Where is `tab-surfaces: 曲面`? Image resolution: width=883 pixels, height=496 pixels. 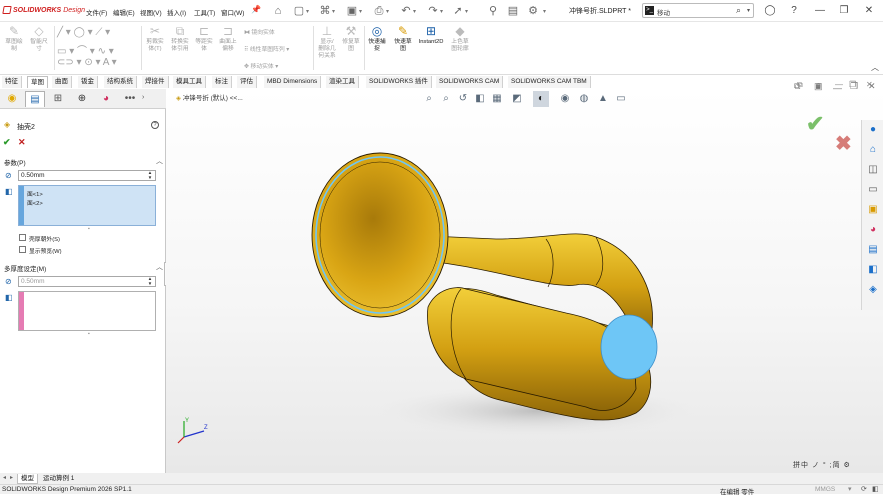
tab-surfaces: 曲面 is located at coordinates (62, 82).